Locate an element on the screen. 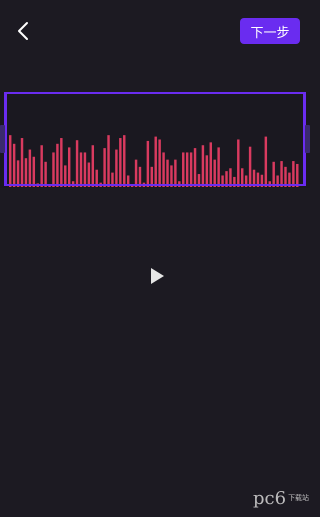 This screenshot has width=320, height=517. play-button is located at coordinates (157, 276).